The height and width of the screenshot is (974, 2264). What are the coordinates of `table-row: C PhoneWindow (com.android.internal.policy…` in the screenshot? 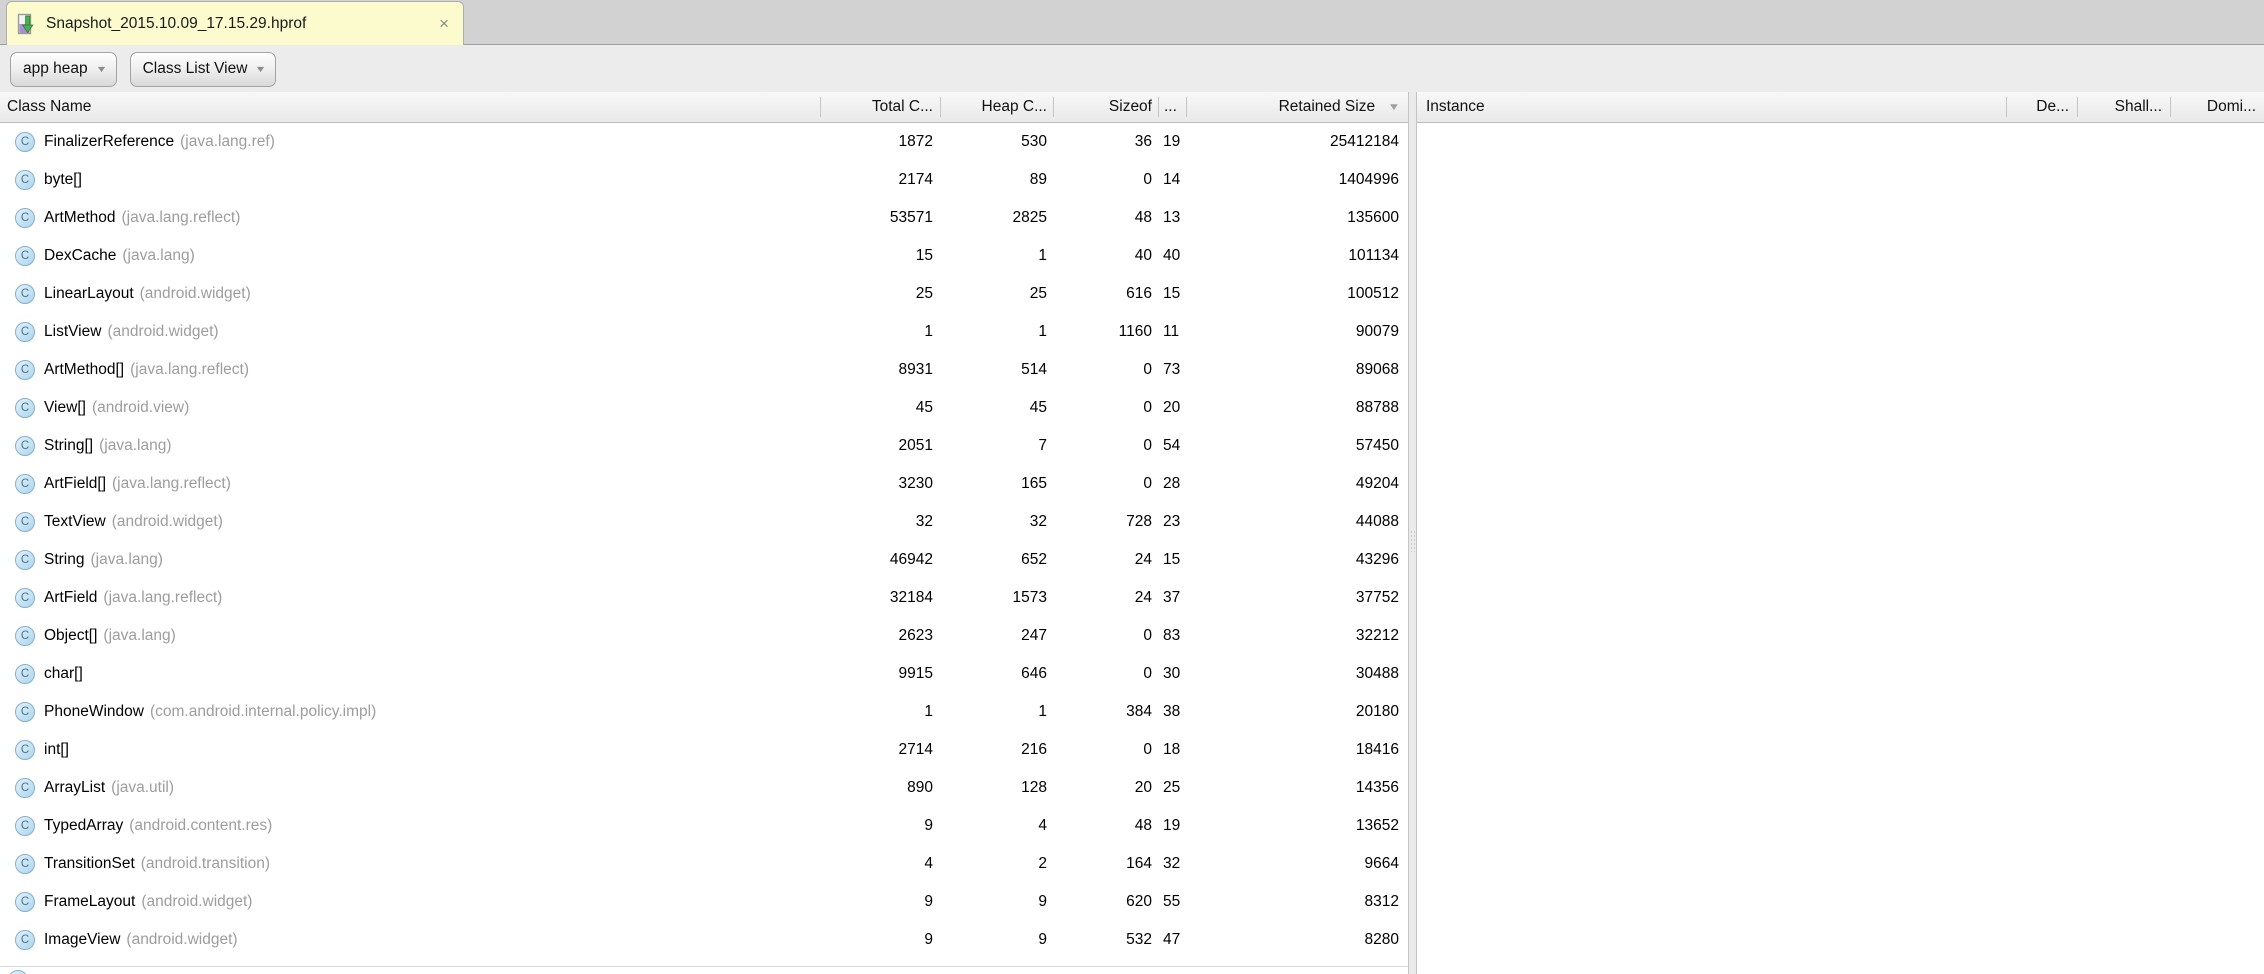 It's located at (704, 712).